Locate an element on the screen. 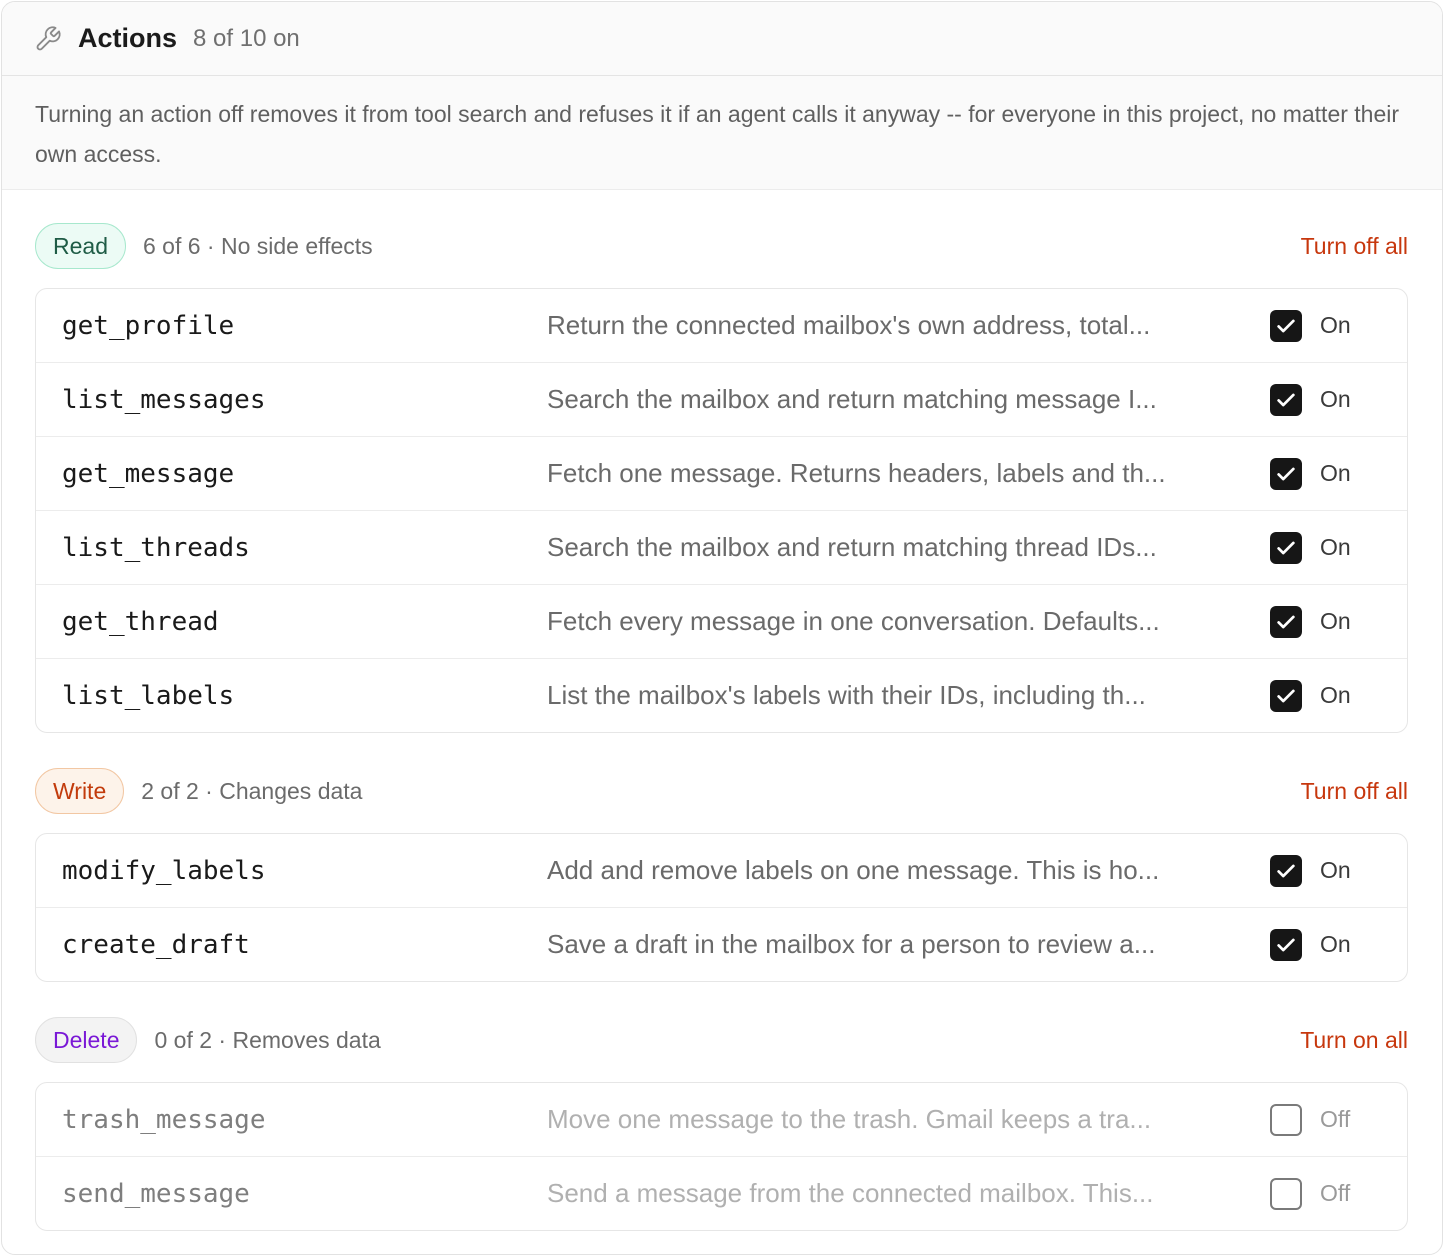 This screenshot has width=1446, height=1258. wrench-icon is located at coordinates (48, 39).